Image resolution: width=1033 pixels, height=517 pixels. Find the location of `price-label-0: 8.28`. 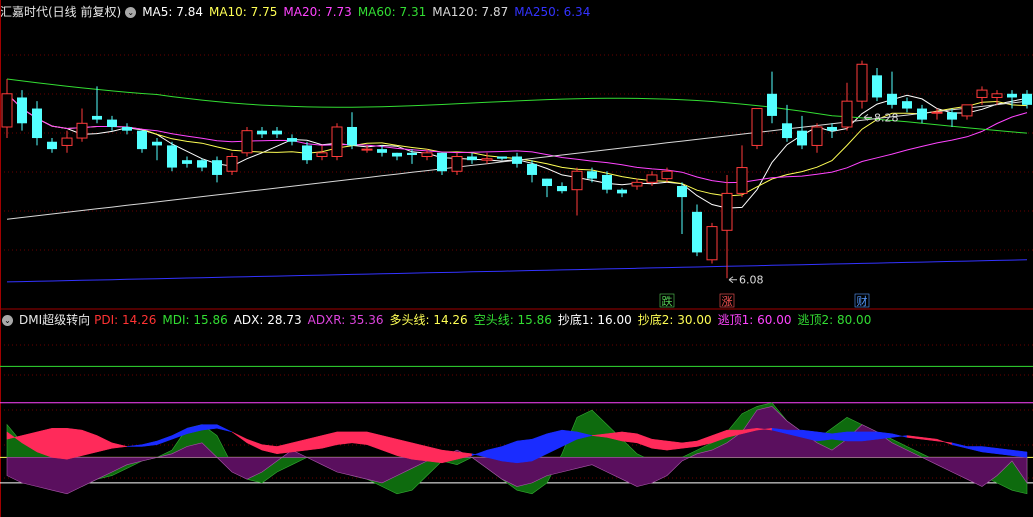

price-label-0: 8.28 is located at coordinates (886, 117).